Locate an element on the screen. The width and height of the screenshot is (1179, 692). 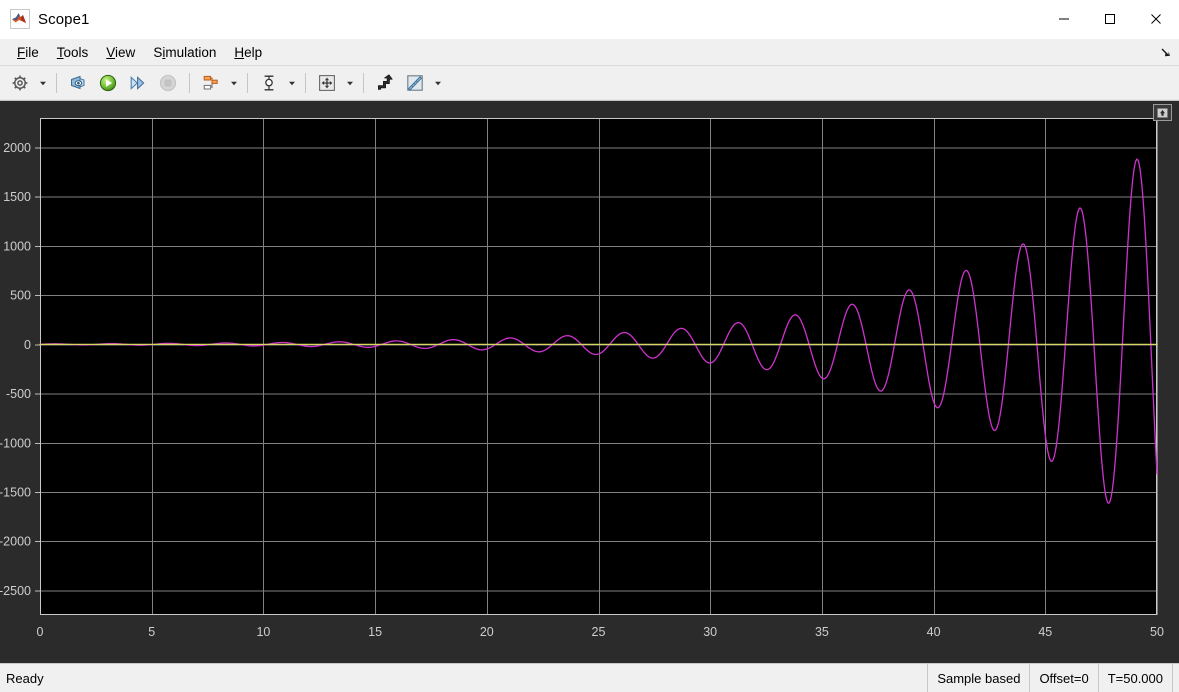
status-sample-mode: Sample based is located at coordinates (978, 678).